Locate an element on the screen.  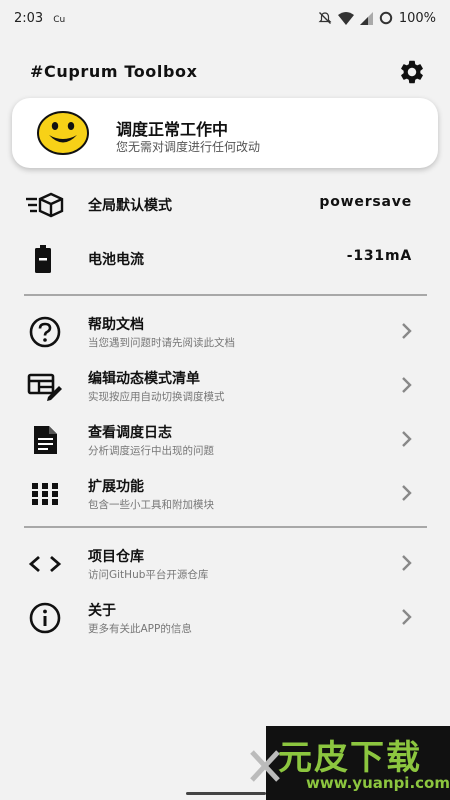
watermark-close-icon is located at coordinates (265, 766).